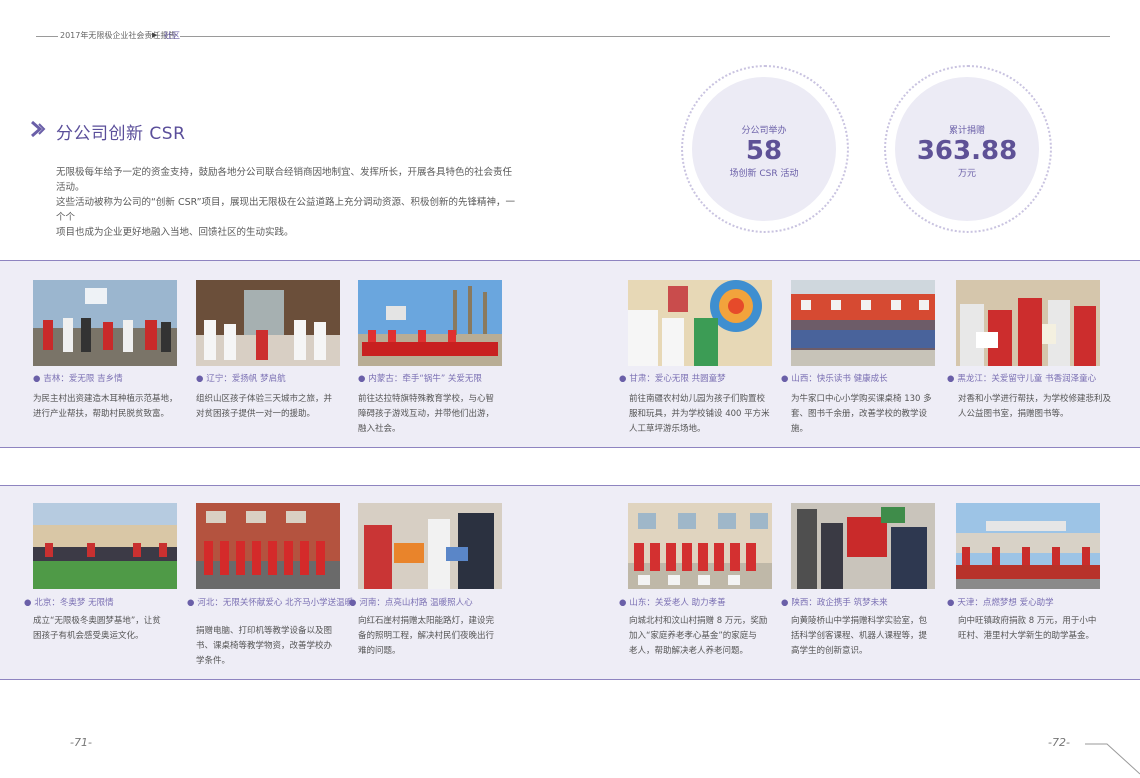 The width and height of the screenshot is (1140, 778). I want to click on desc-line: 对香和小学进行帮扶，为学校修建悲利及, so click(1035, 399).